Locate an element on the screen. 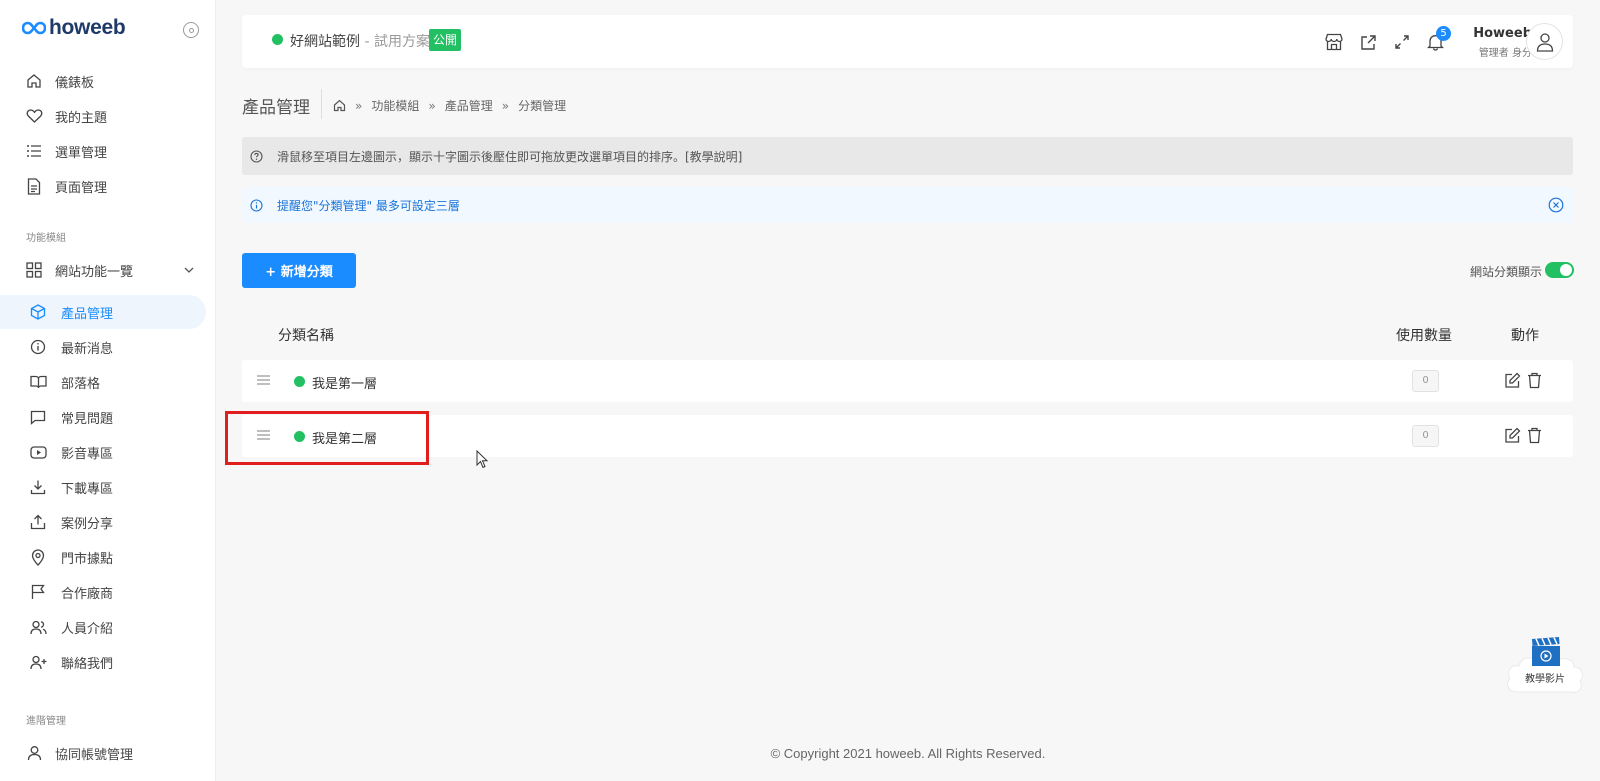  user-name: Howeeb is located at coordinates (1502, 33).